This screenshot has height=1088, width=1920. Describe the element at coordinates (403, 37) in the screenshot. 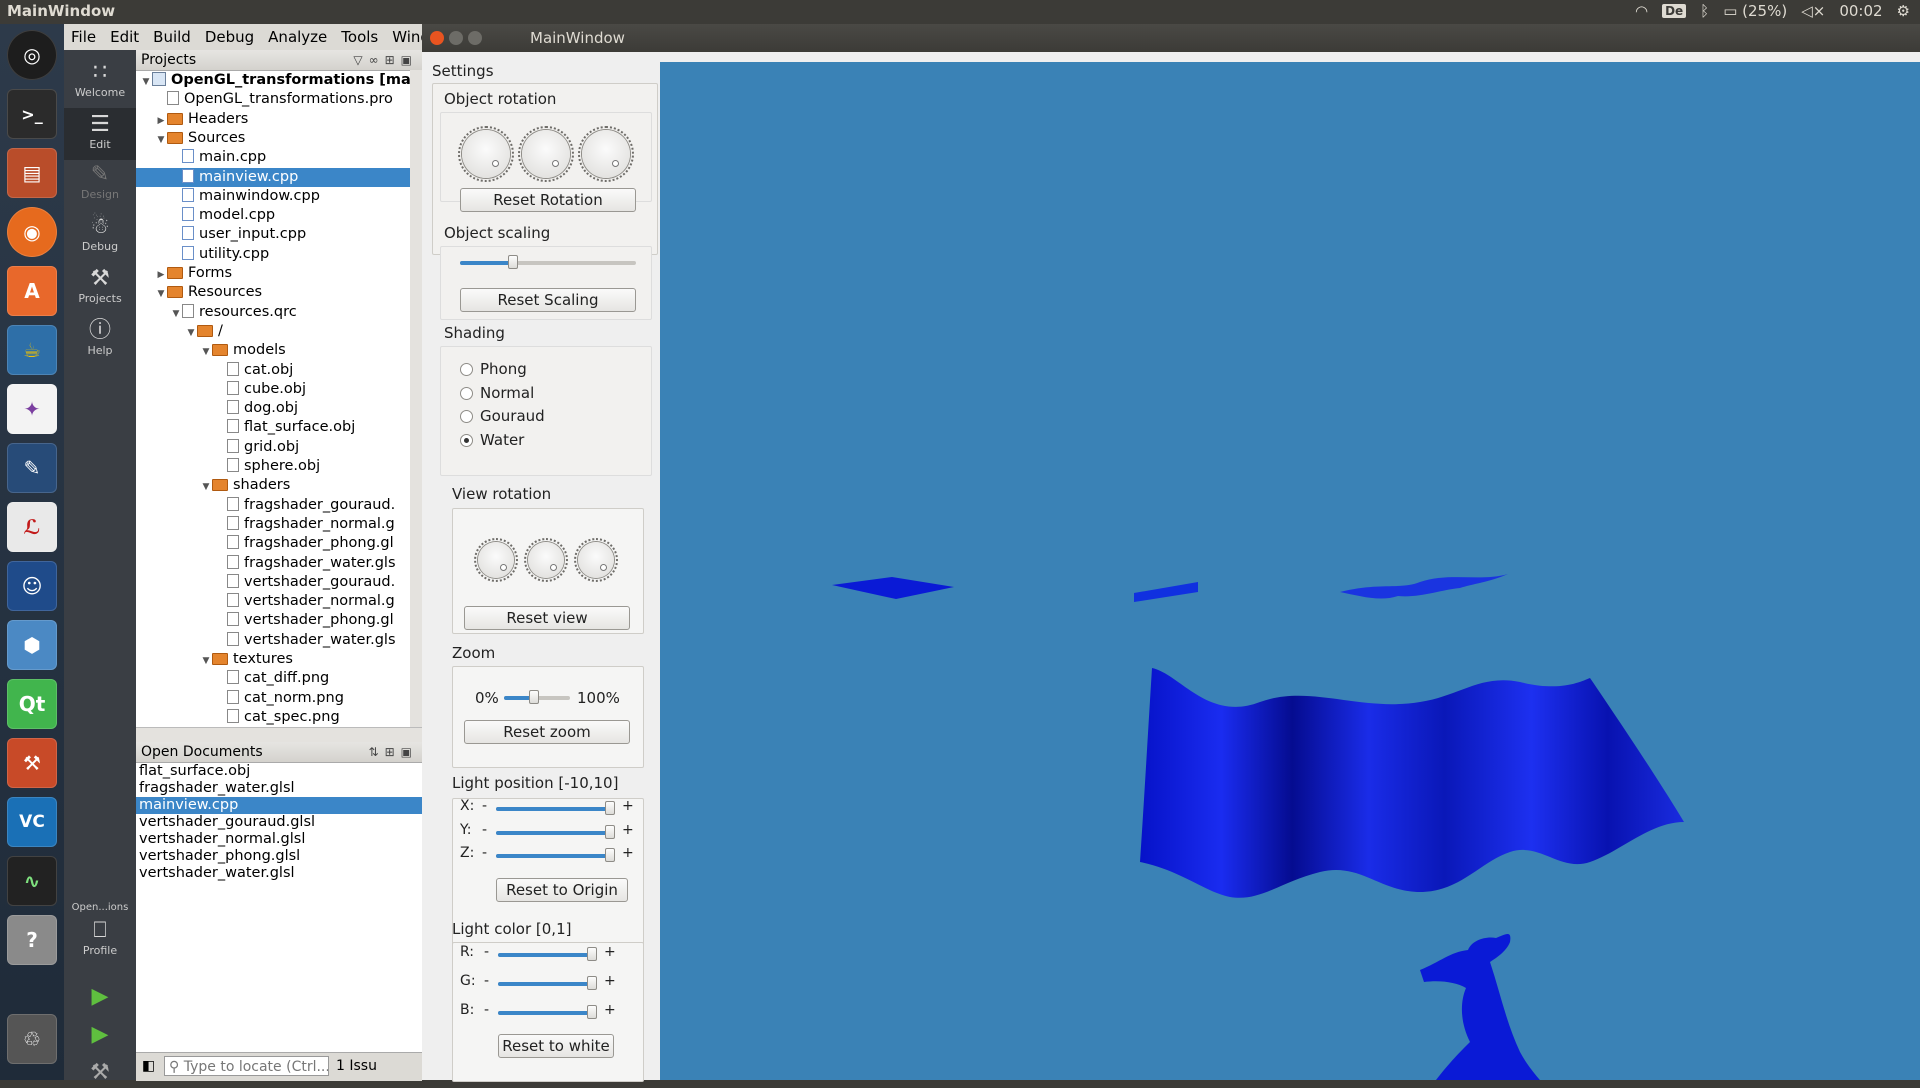

I see `menu-window: Wind` at that location.